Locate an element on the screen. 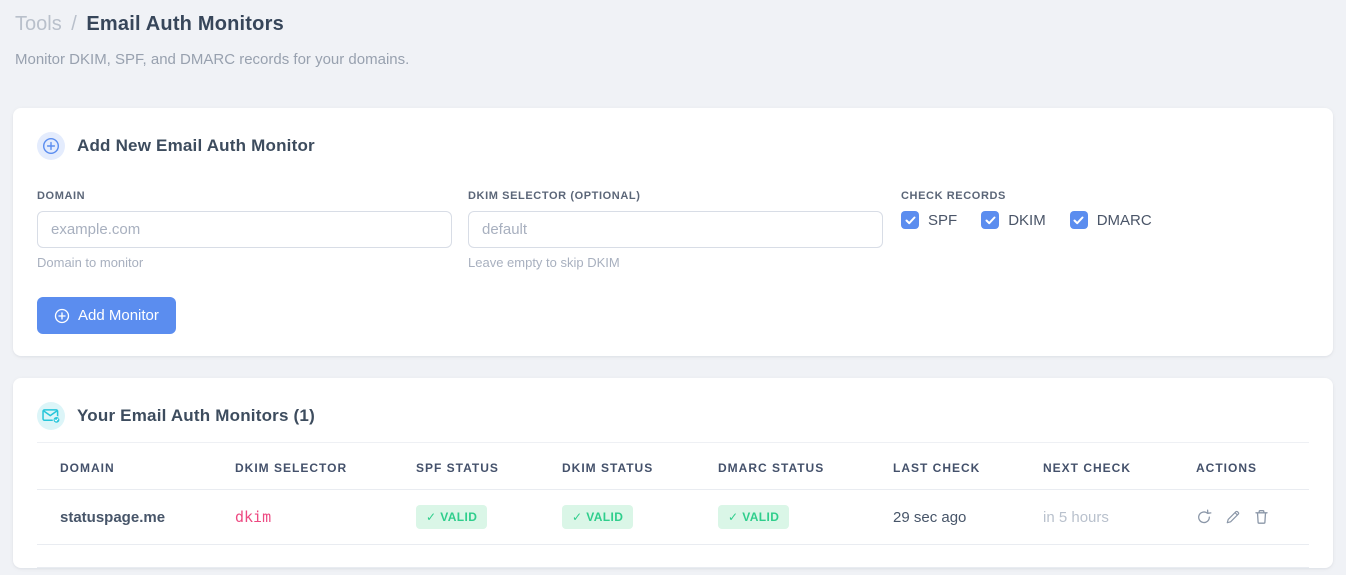 The image size is (1346, 575). domain-label: DOMAIN is located at coordinates (61, 196).